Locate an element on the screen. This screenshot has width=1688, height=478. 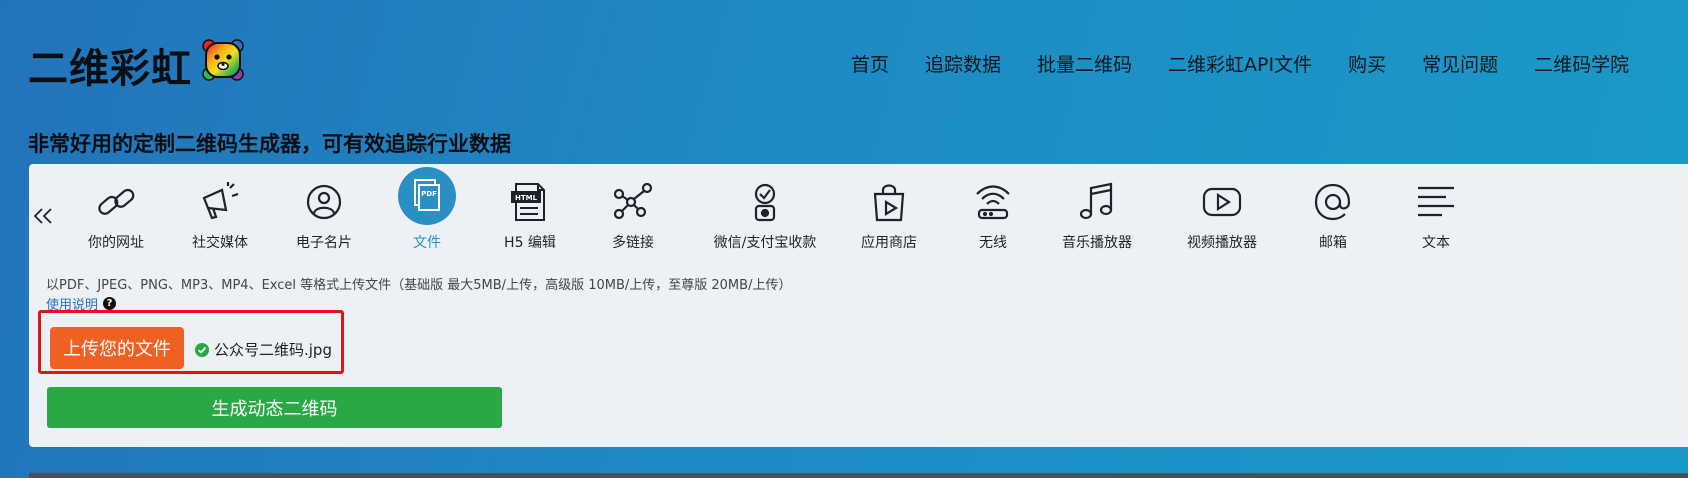
page-tagline: 非常好用的定制二维码生成器，可有效追踪行业数据 is located at coordinates (269, 144).